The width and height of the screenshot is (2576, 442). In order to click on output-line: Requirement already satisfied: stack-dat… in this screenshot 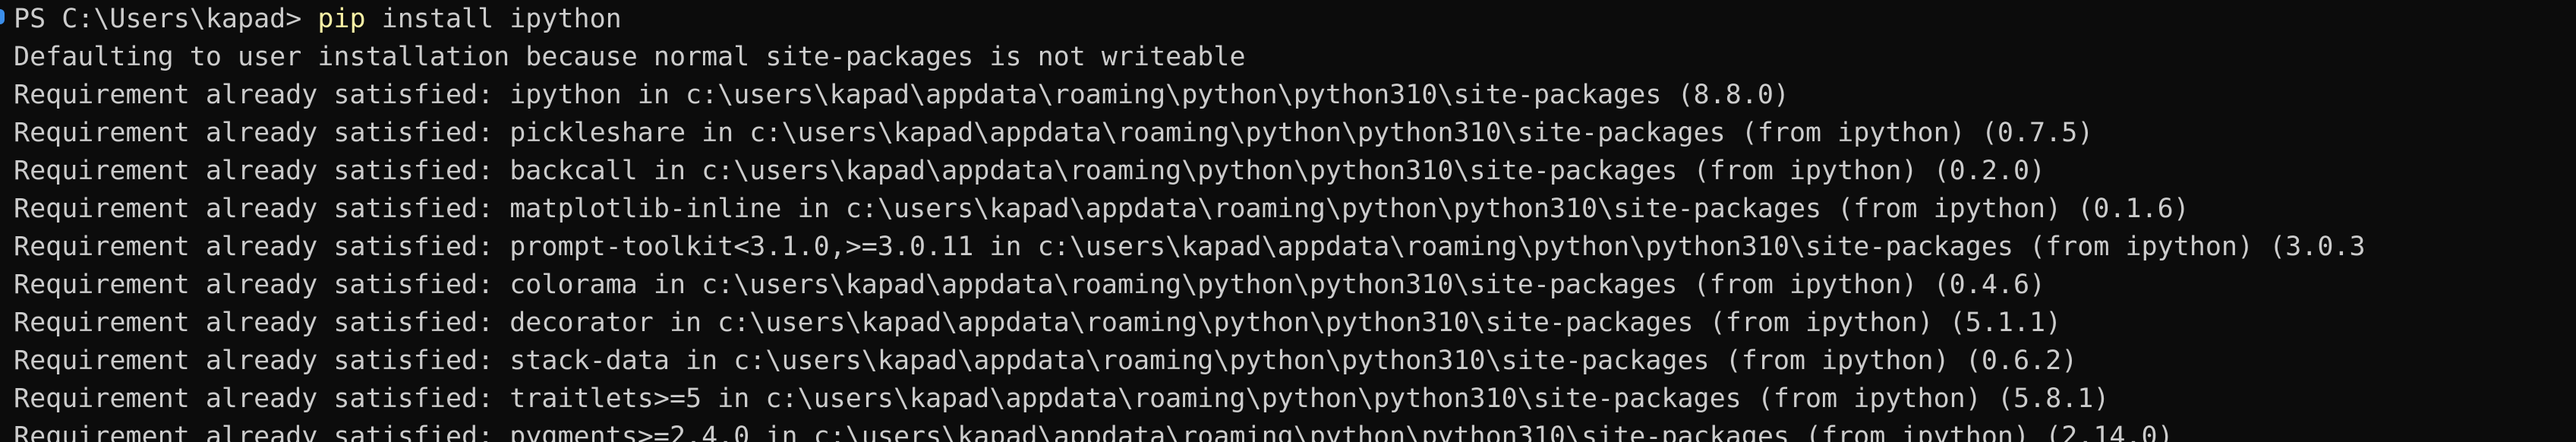, I will do `click(1046, 361)`.